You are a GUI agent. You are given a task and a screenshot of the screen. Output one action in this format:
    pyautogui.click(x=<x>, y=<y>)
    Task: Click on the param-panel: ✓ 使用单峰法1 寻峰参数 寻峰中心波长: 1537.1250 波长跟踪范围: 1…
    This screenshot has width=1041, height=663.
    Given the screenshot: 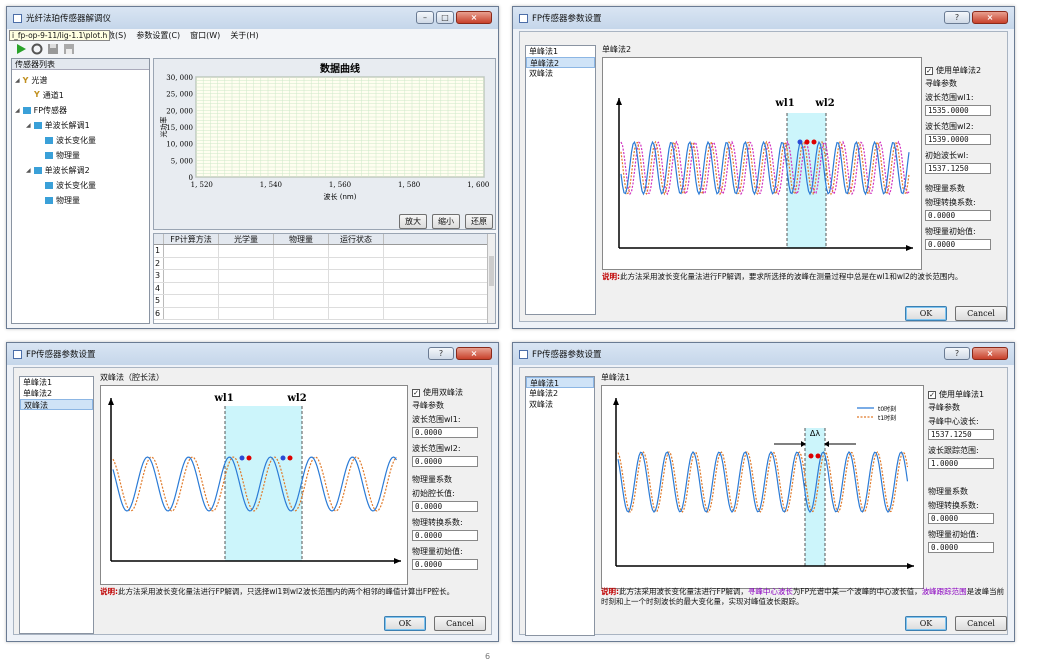 What is the action you would take?
    pyautogui.click(x=968, y=472)
    